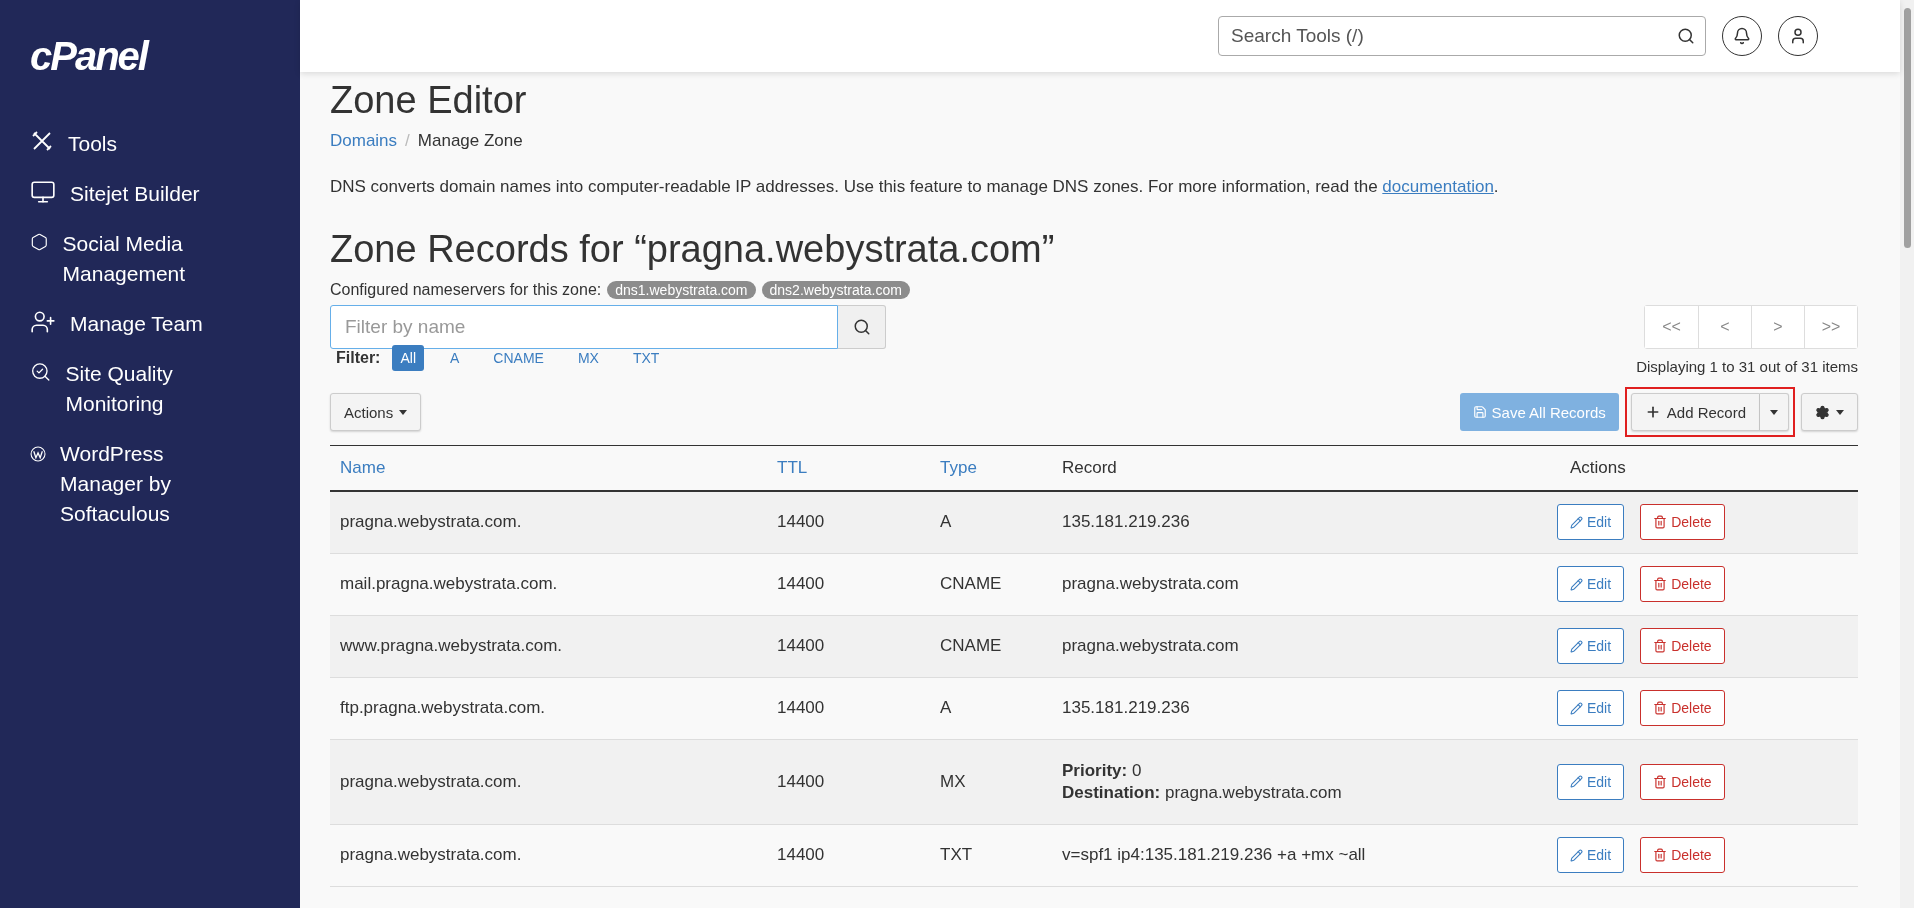 The width and height of the screenshot is (1914, 908). Describe the element at coordinates (88, 56) in the screenshot. I see `cpanel-logo: cPanel` at that location.